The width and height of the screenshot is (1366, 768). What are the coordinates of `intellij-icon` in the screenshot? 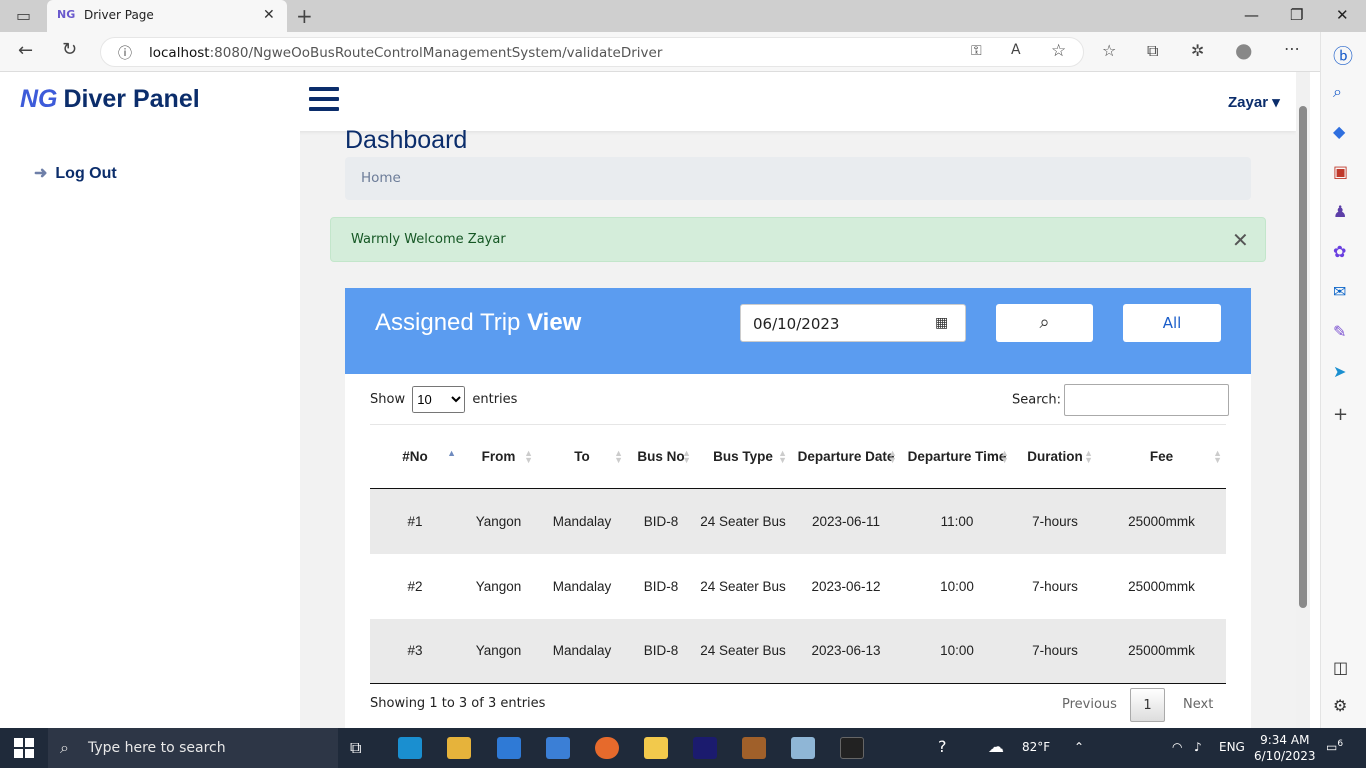 It's located at (705, 748).